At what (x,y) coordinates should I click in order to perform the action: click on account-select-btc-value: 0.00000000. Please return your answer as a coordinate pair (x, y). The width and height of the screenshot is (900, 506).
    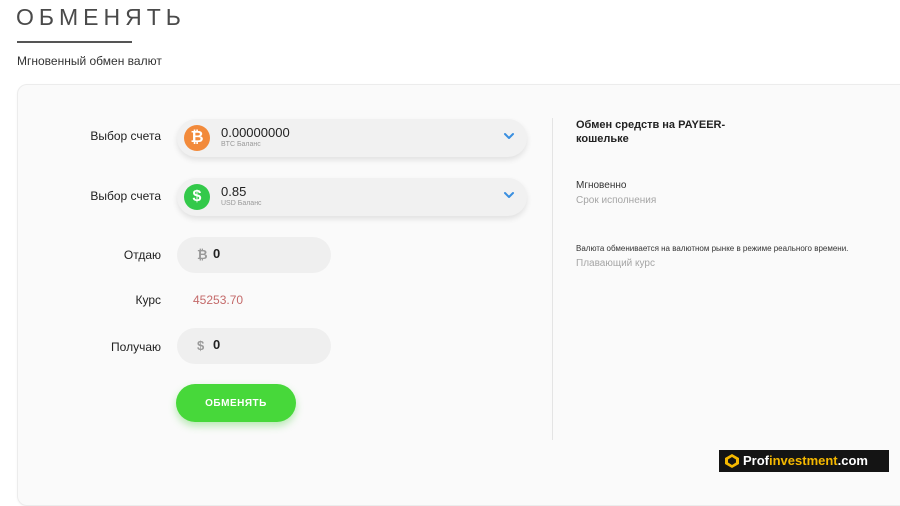
    Looking at the image, I should click on (255, 132).